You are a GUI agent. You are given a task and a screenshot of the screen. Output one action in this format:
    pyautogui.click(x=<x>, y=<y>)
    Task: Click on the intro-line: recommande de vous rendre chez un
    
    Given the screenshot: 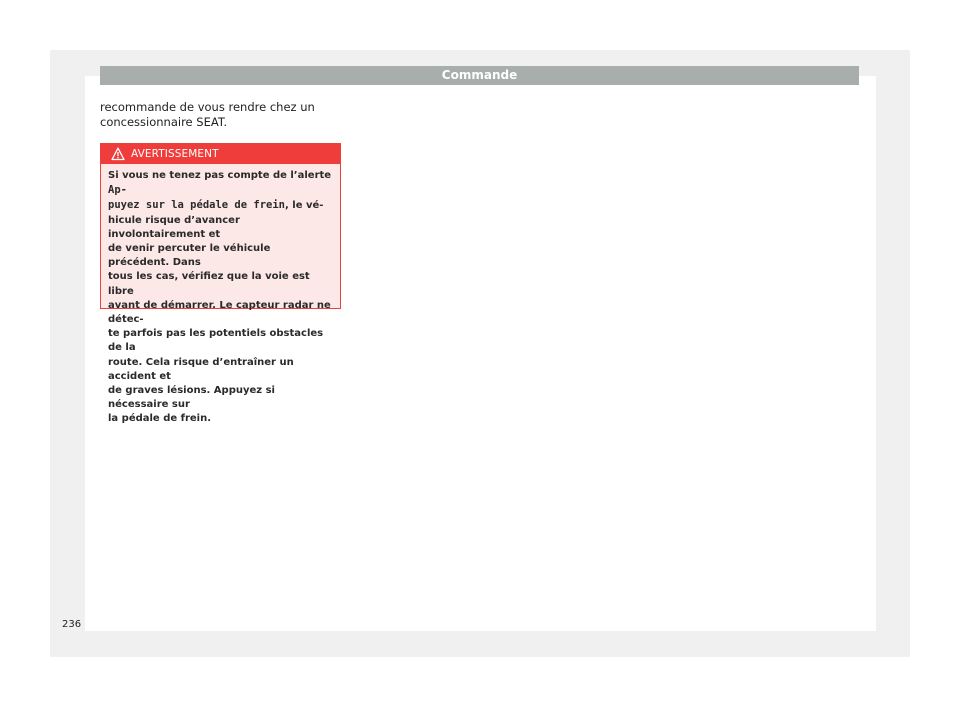 What is the action you would take?
    pyautogui.click(x=207, y=107)
    